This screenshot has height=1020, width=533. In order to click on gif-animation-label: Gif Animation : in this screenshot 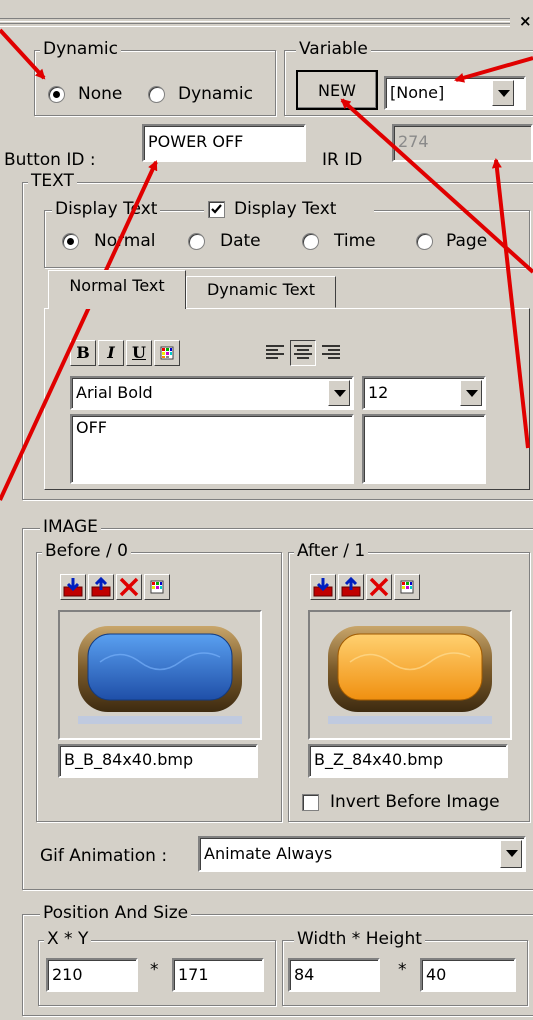, I will do `click(104, 856)`.